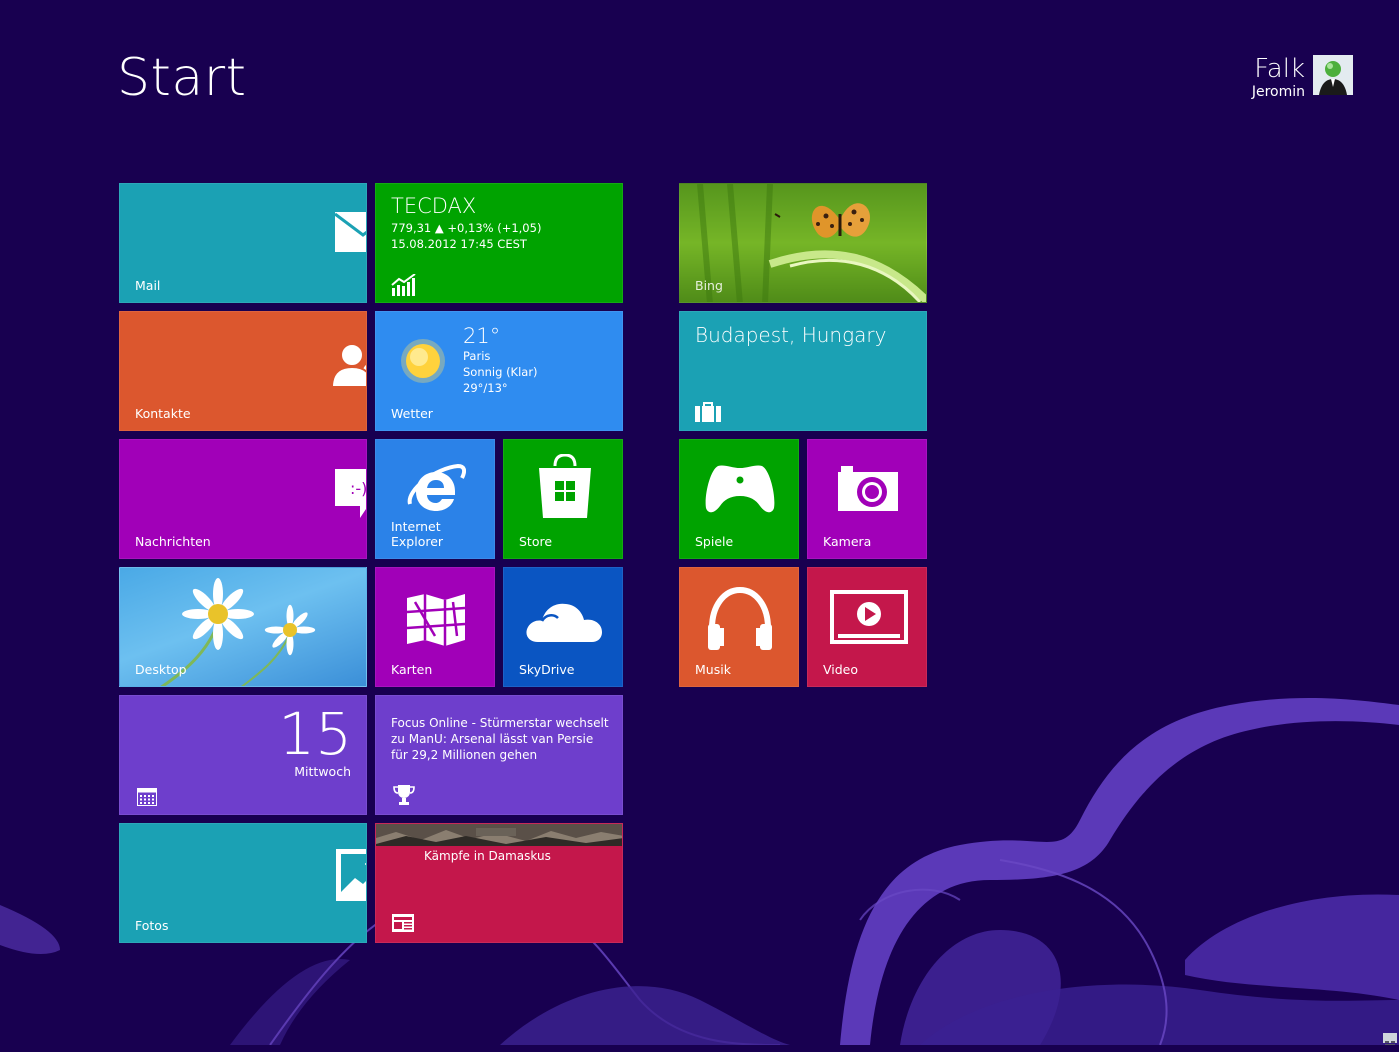  Describe the element at coordinates (499, 835) in the screenshot. I see `news-photo-strip` at that location.